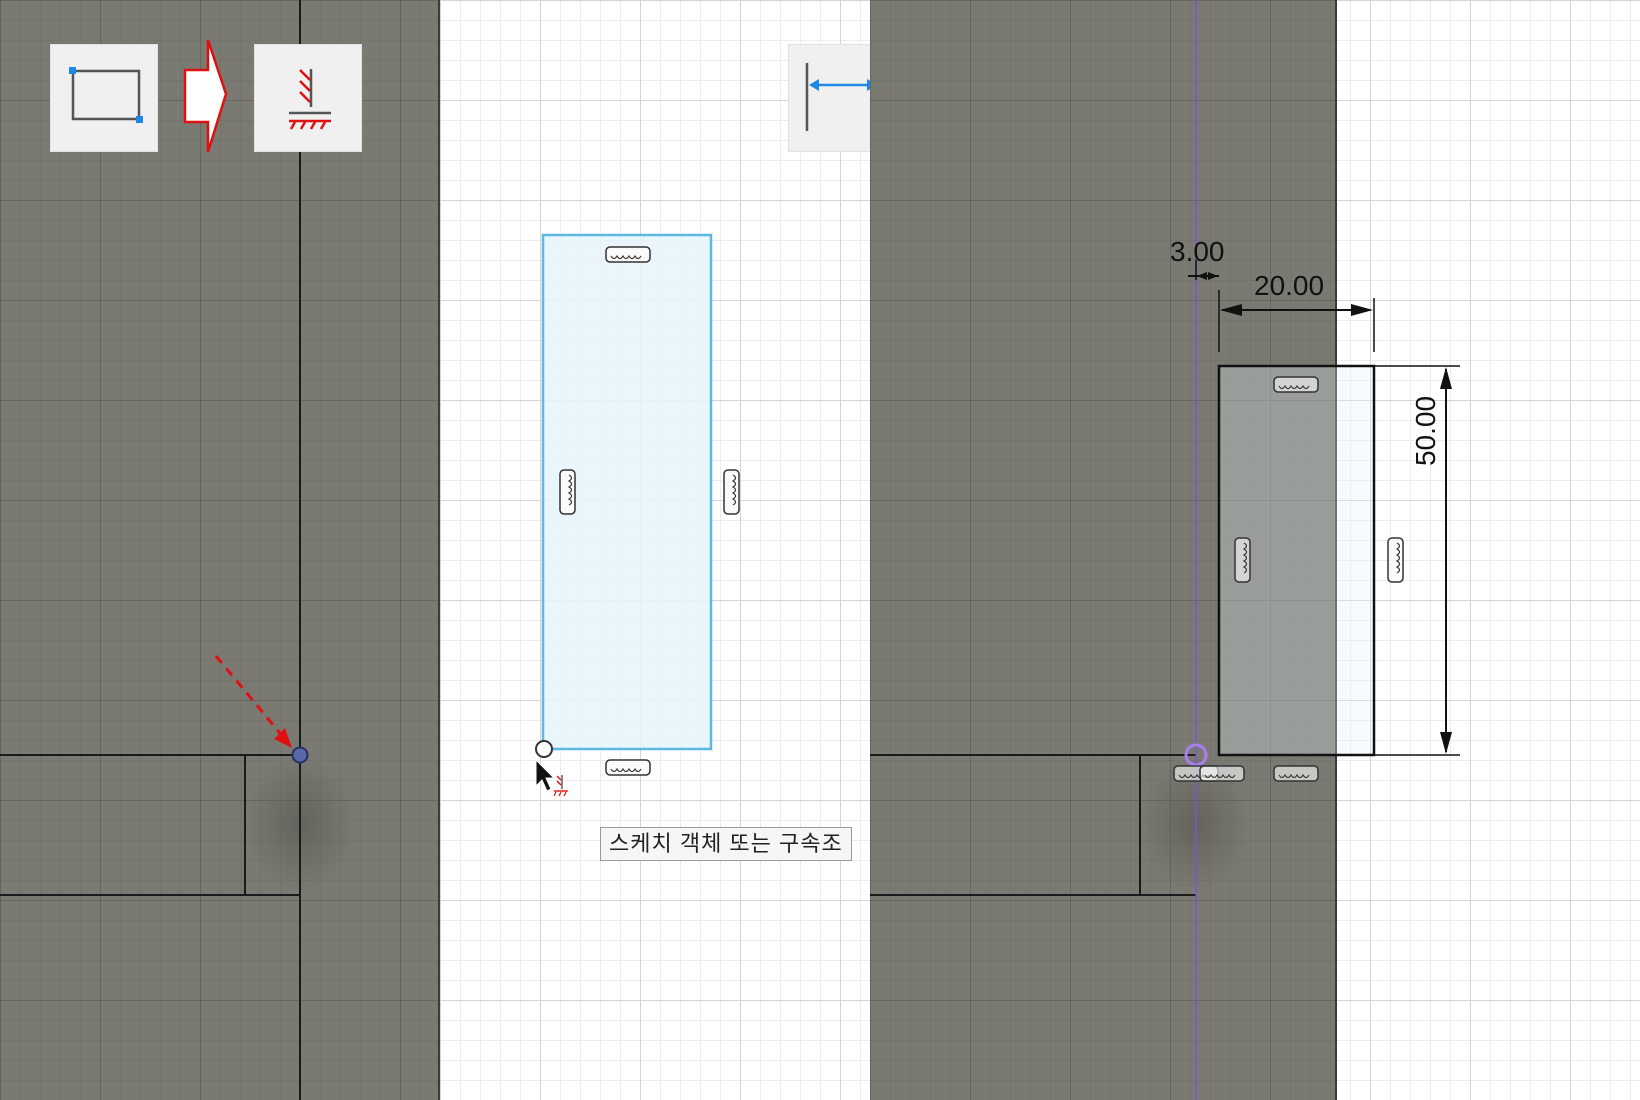  What do you see at coordinates (250, 697) in the screenshot?
I see `pointer-arrow-line` at bounding box center [250, 697].